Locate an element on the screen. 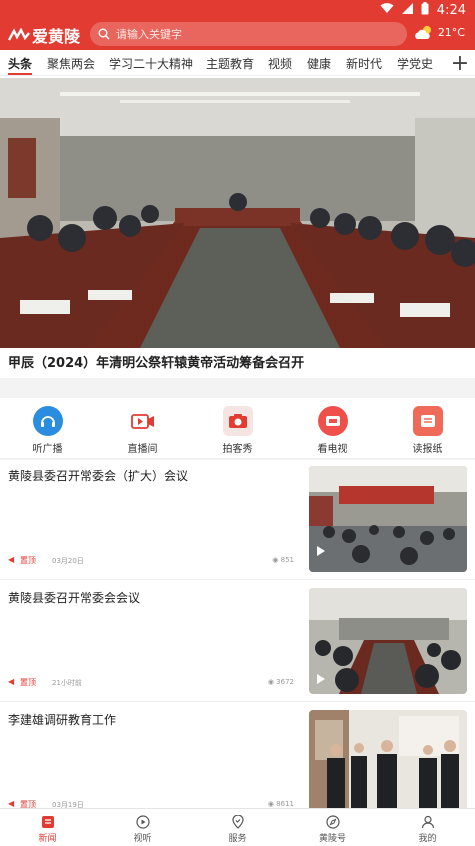  views-count: 851 is located at coordinates (287, 560).